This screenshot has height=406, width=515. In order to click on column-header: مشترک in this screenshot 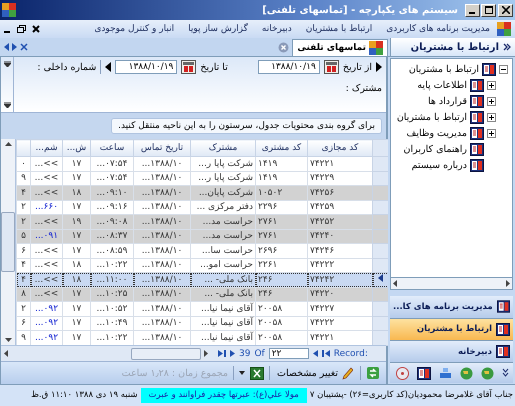, I will do `click(223, 148)`.